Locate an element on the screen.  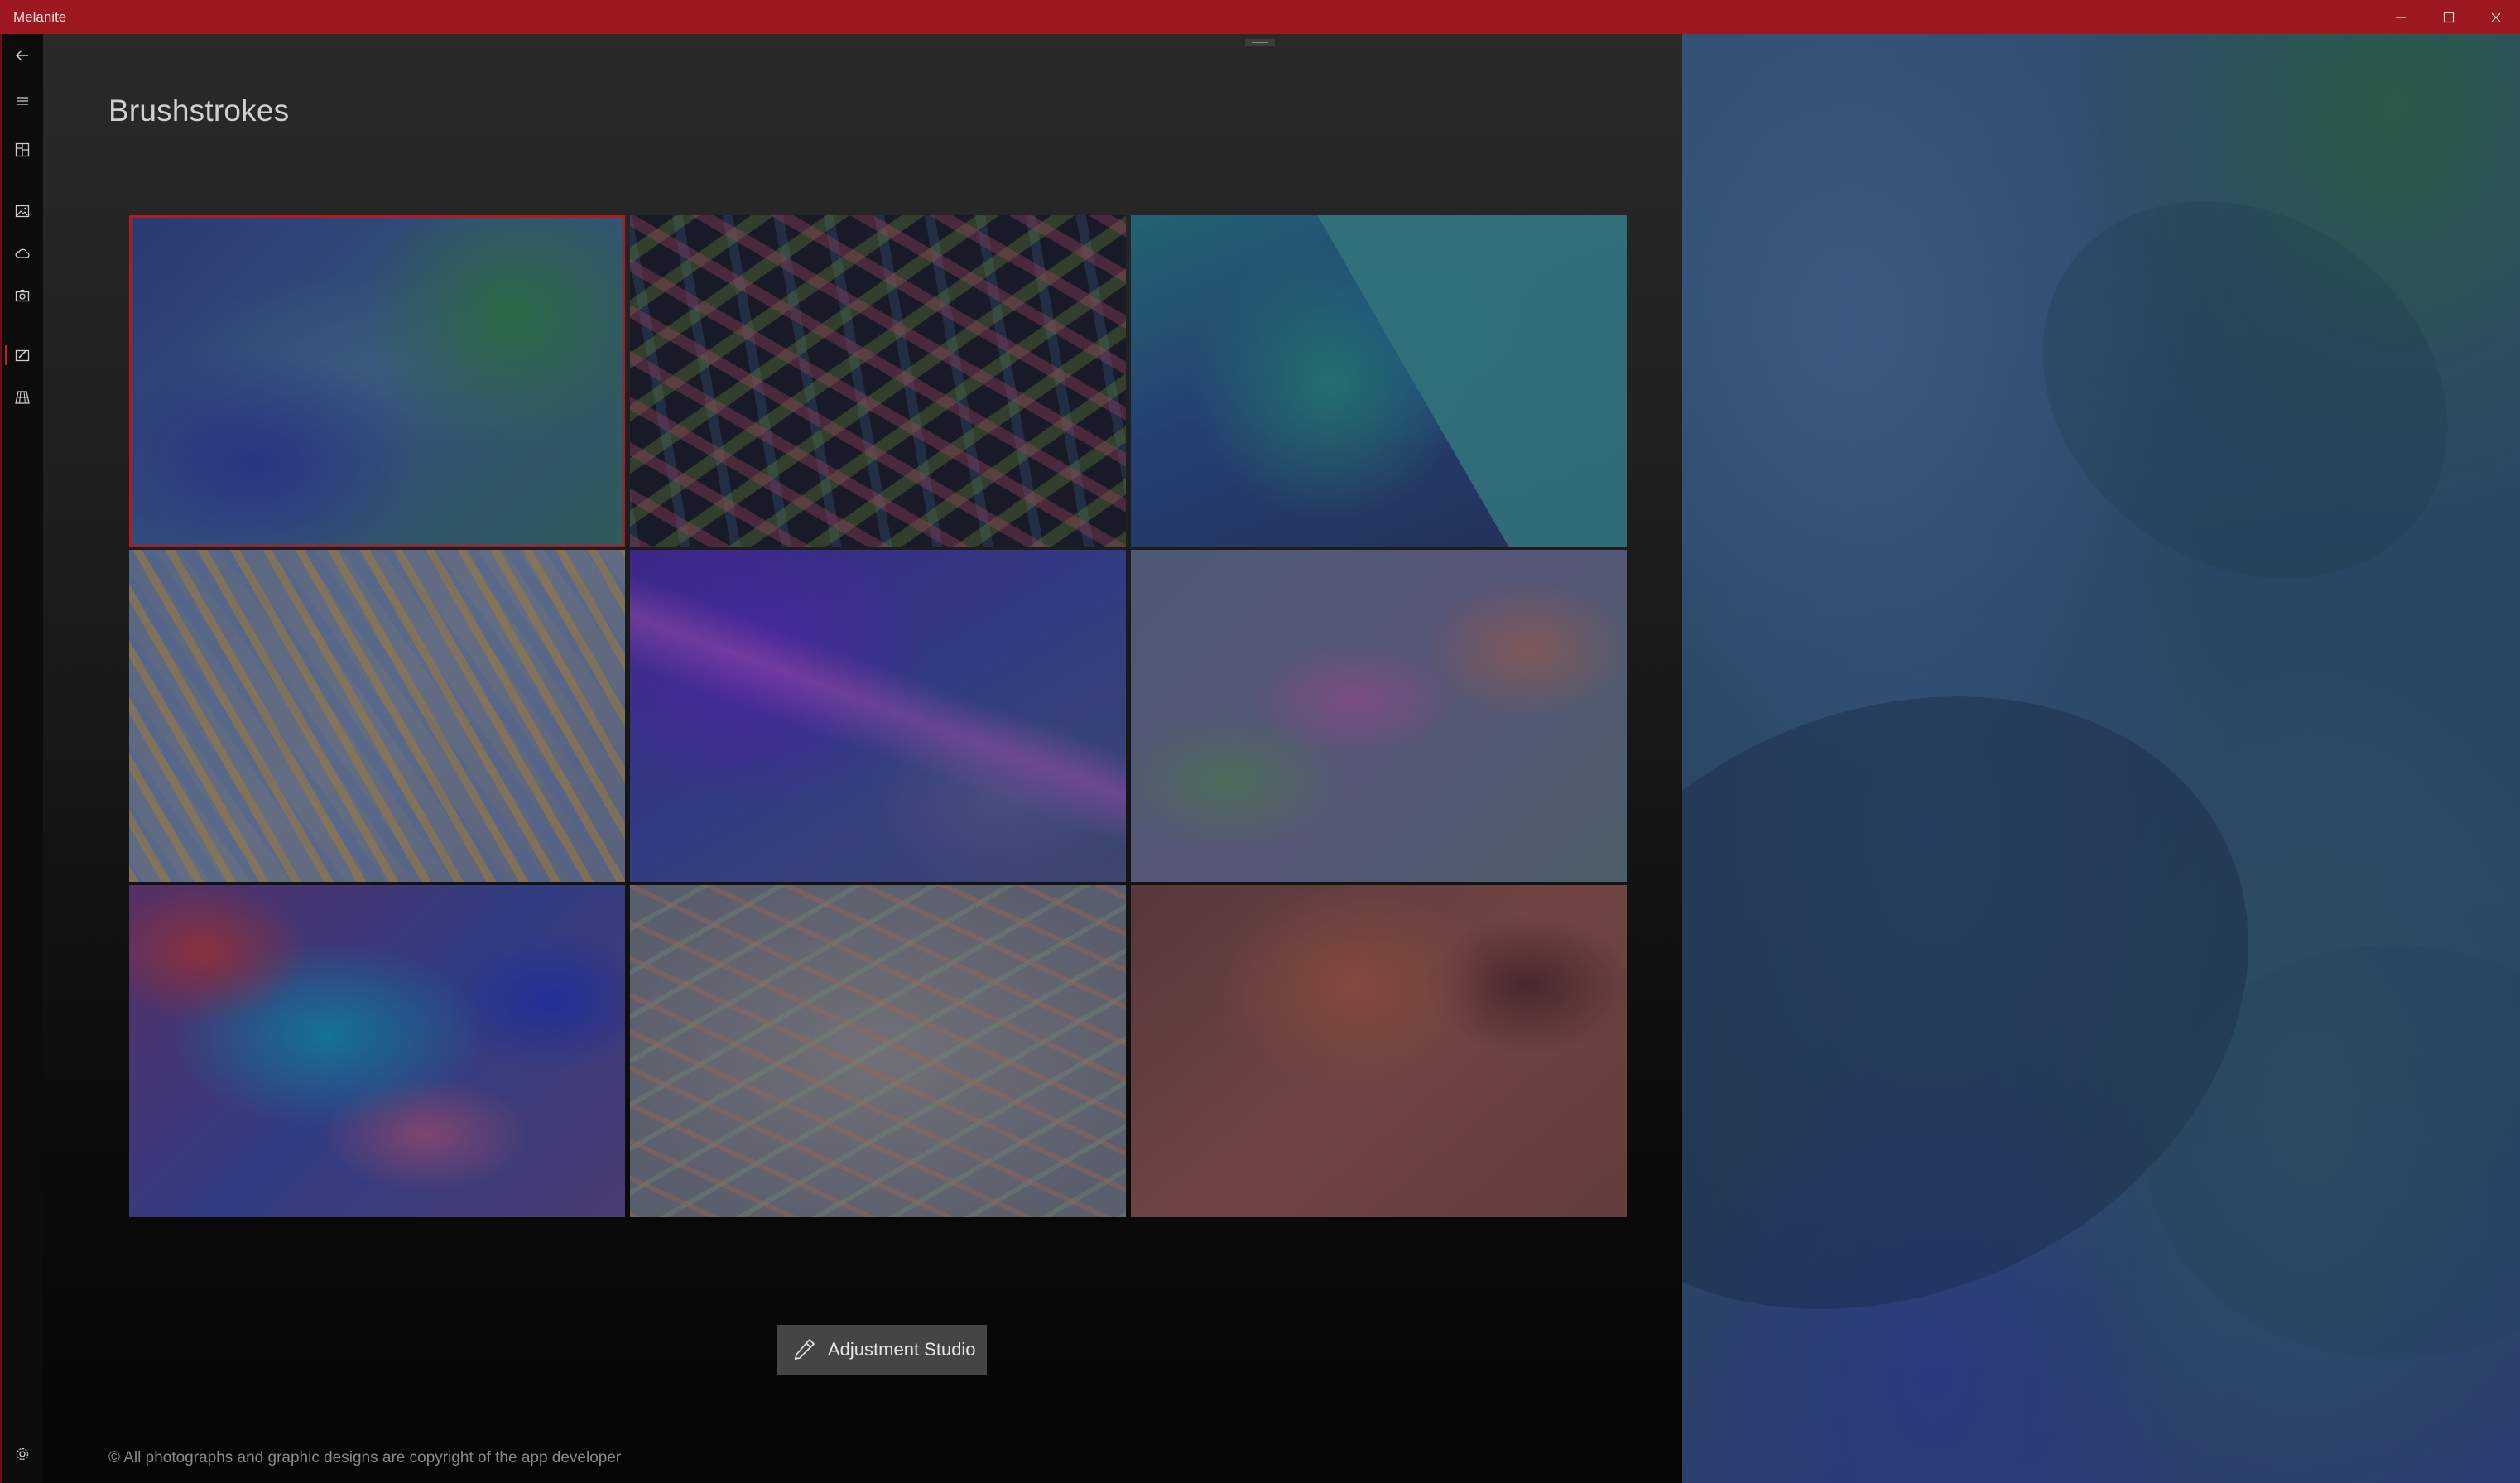
cloud-icon is located at coordinates (22, 253).